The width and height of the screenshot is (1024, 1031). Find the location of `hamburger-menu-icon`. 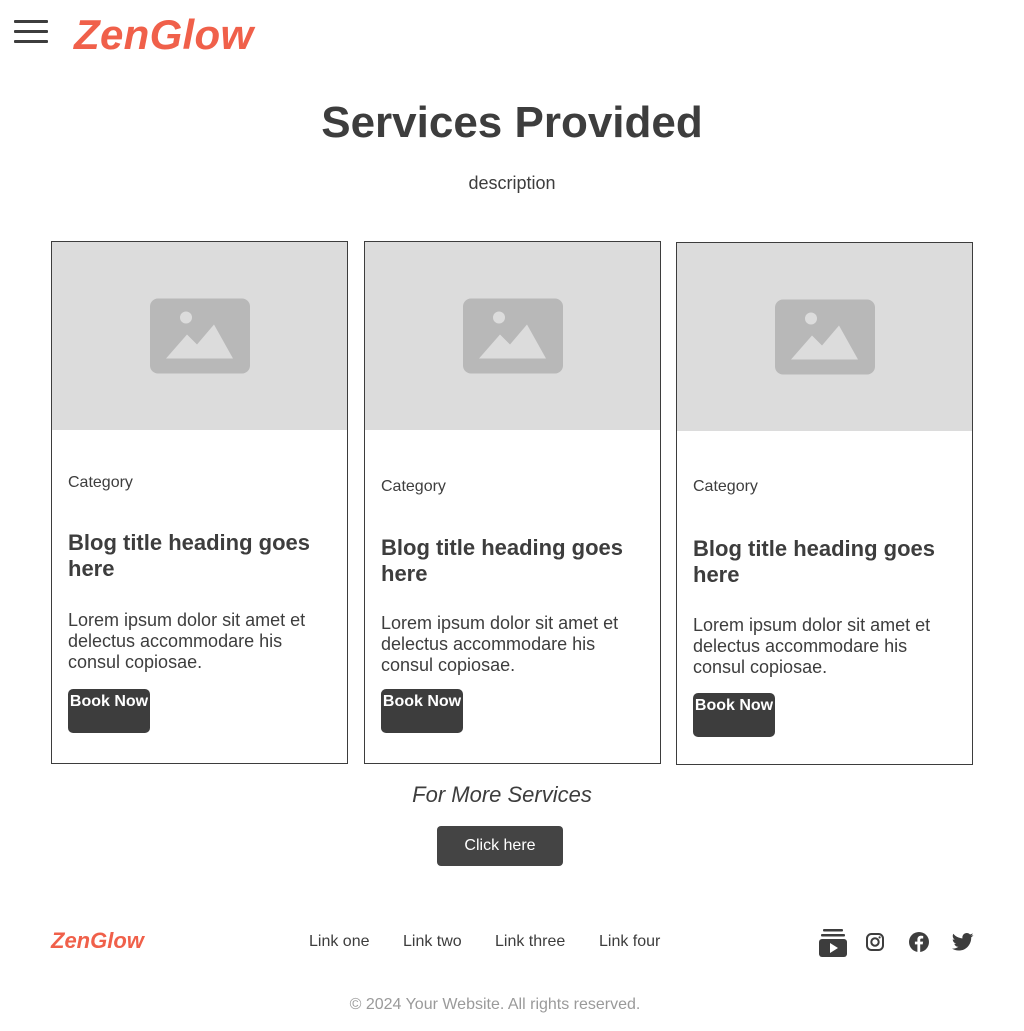

hamburger-menu-icon is located at coordinates (31, 33).